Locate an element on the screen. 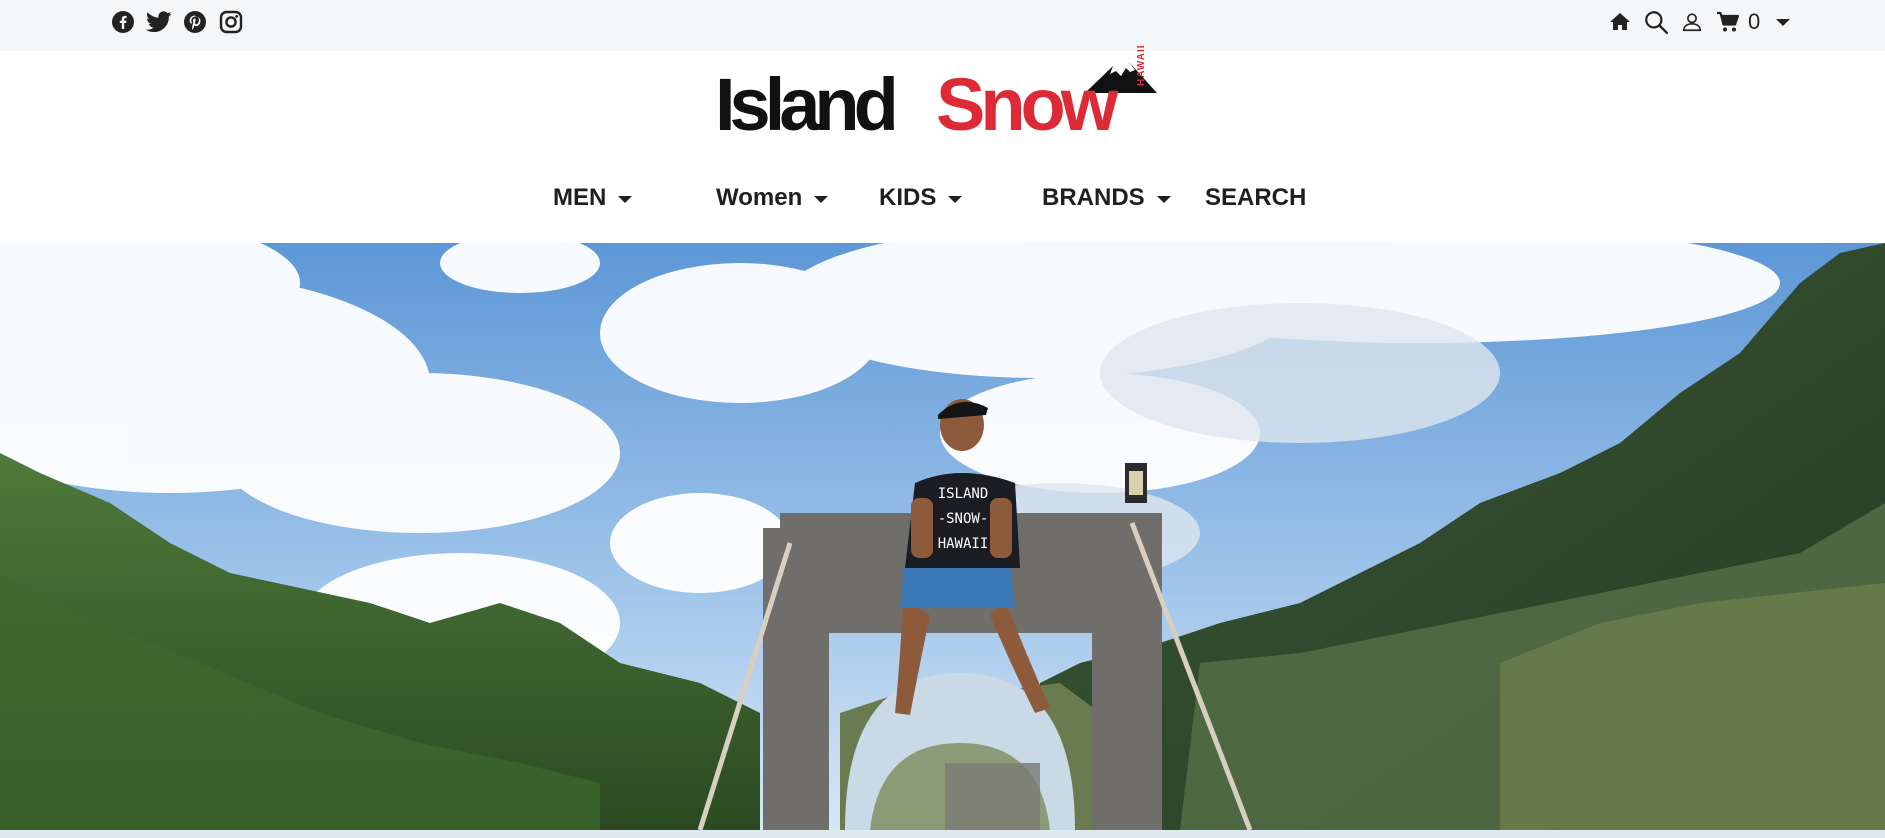  shirt-text-line2: -SNOW- is located at coordinates (963, 519).